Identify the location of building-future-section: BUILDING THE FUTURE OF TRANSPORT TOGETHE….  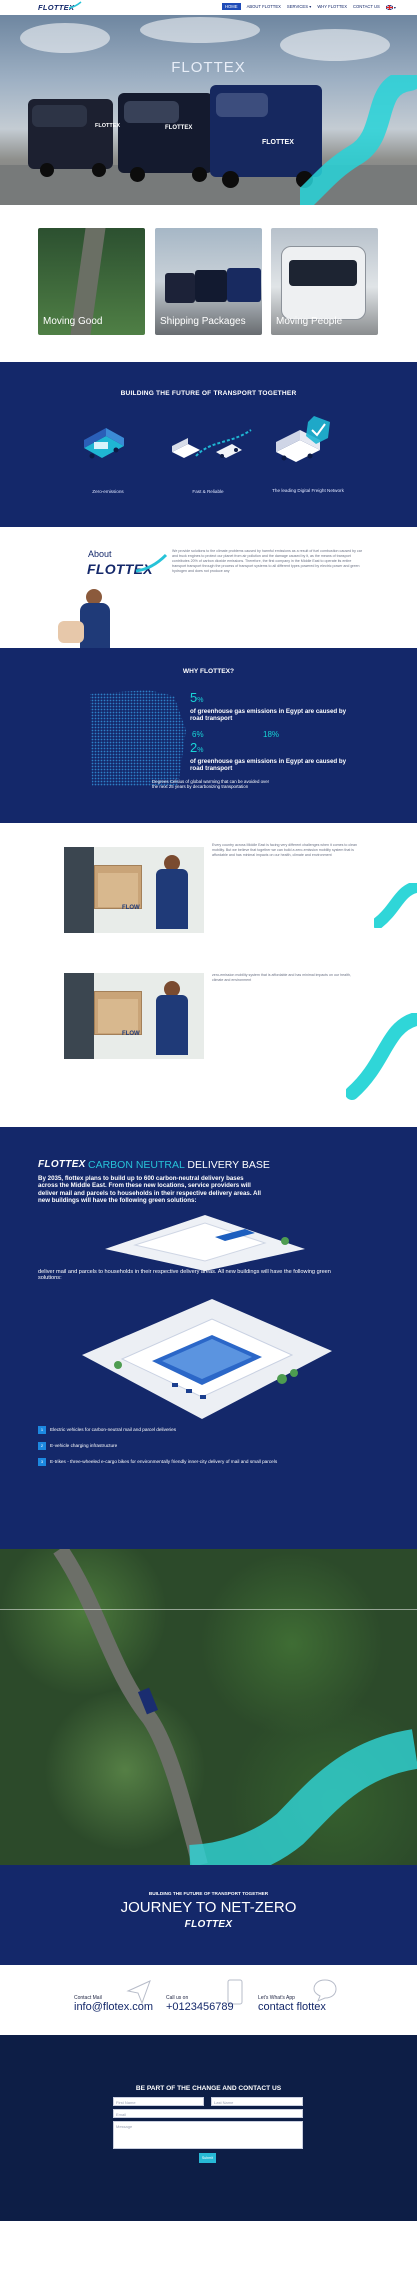
(208, 444).